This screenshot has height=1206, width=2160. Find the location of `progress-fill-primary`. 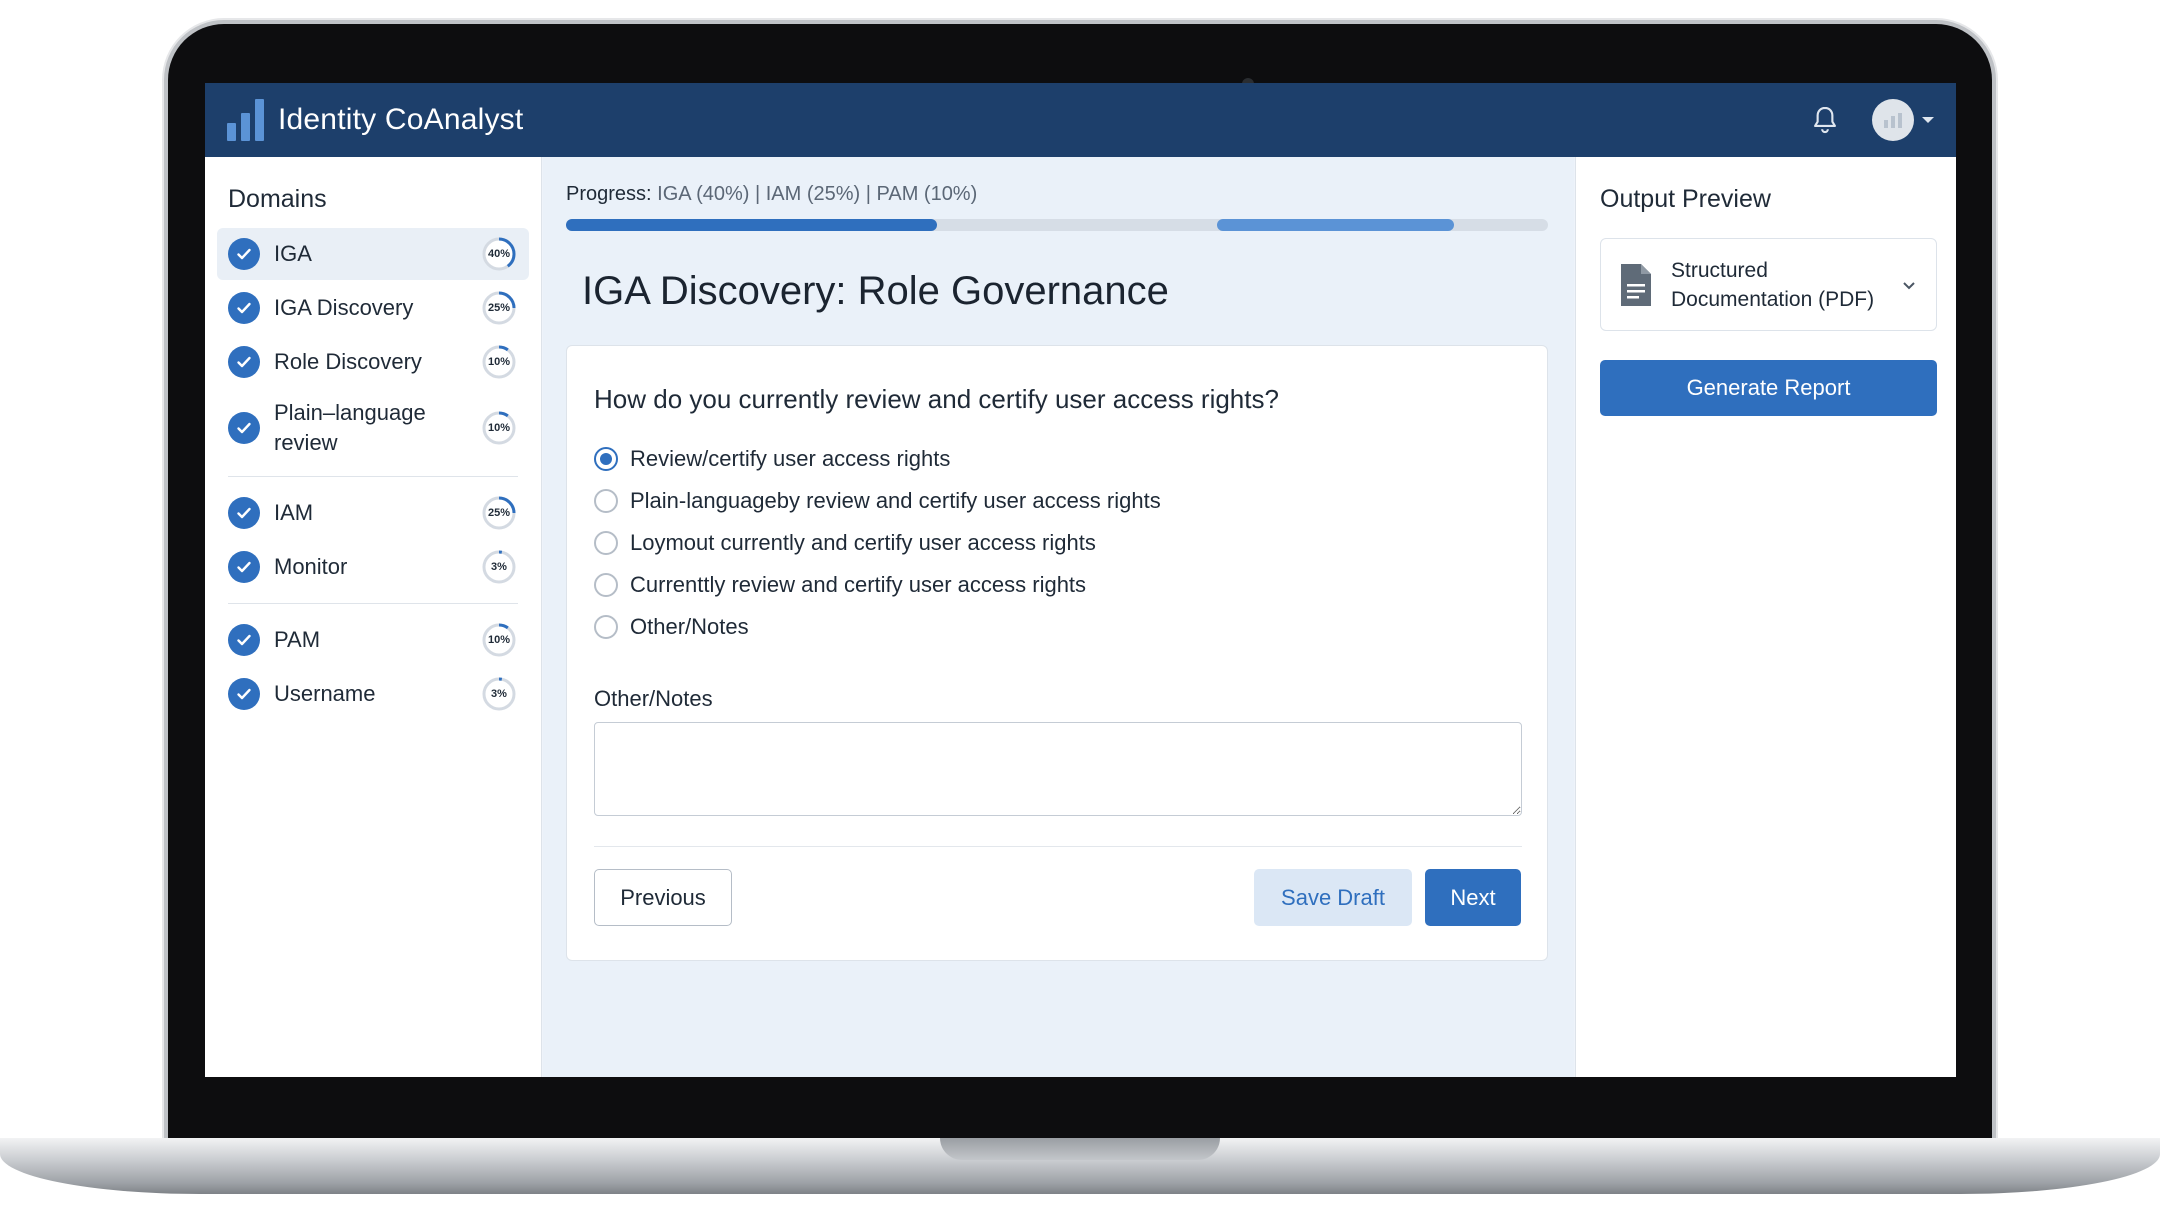

progress-fill-primary is located at coordinates (751, 225).